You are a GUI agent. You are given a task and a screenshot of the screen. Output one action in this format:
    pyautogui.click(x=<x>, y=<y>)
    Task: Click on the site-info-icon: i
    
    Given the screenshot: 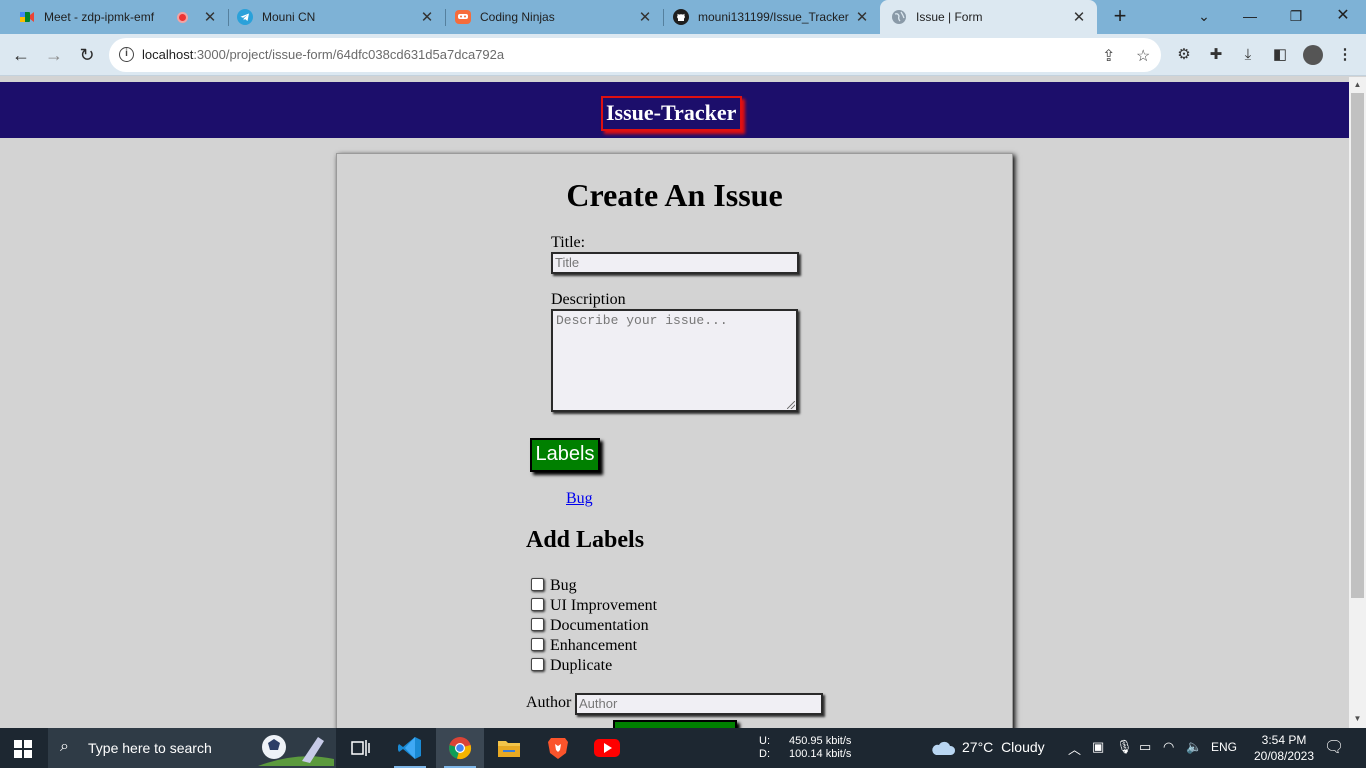 What is the action you would take?
    pyautogui.click(x=126, y=54)
    